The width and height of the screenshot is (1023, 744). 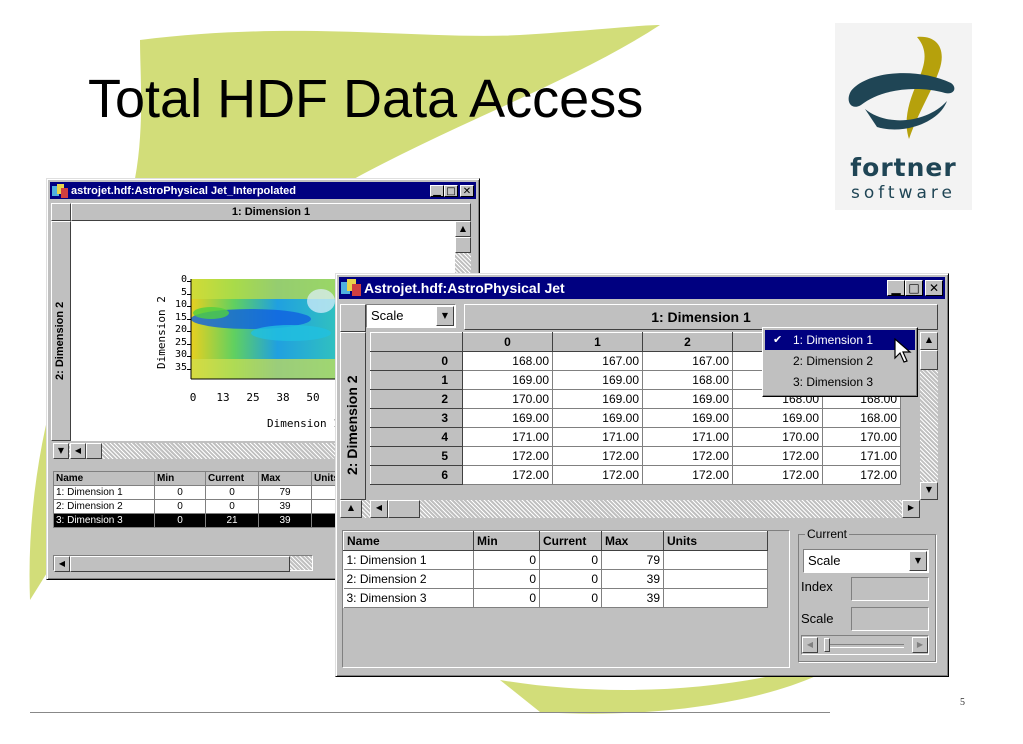 What do you see at coordinates (416, 475) in the screenshot?
I see `grid-row-header: 6` at bounding box center [416, 475].